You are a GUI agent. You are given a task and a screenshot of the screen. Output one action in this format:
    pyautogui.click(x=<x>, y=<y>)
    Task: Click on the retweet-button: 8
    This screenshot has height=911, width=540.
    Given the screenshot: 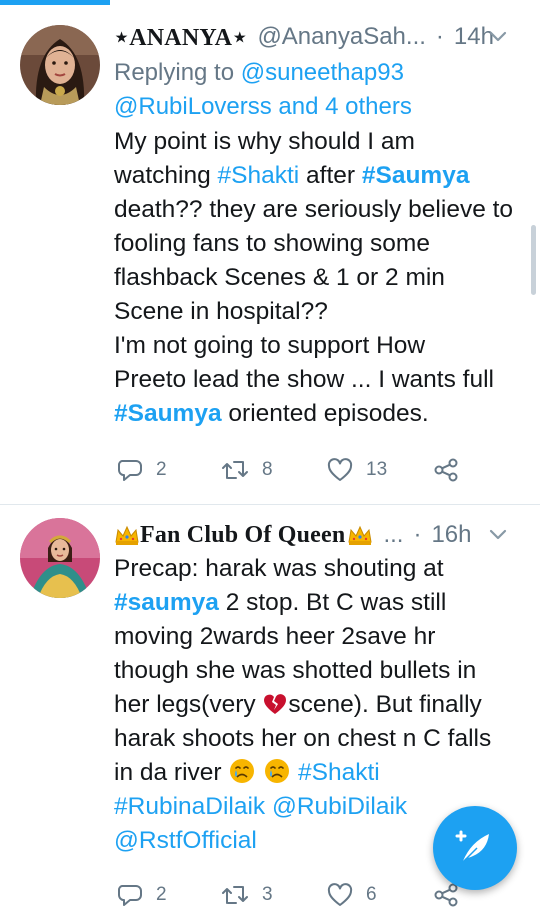 What is the action you would take?
    pyautogui.click(x=246, y=470)
    